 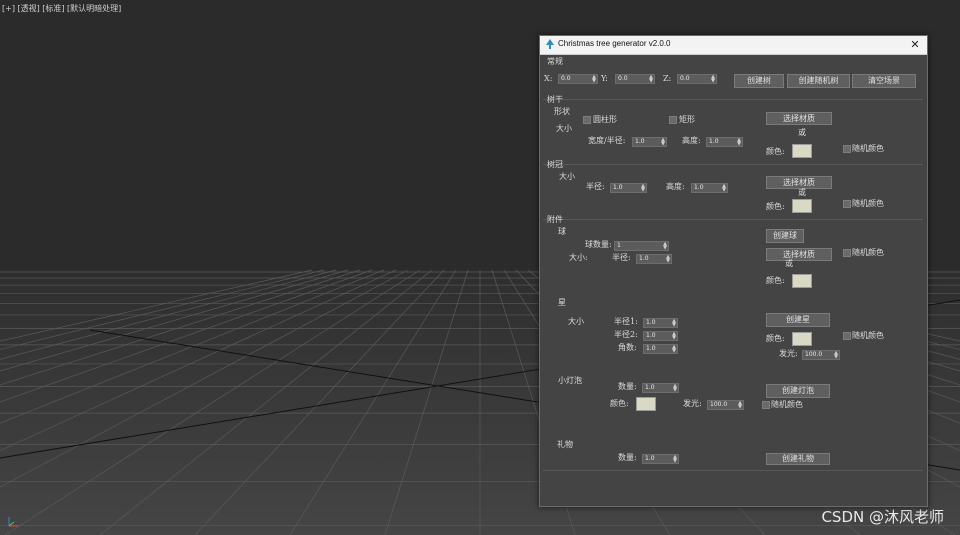 I want to click on ball-radius-spinner: 1.0 ▲ ▼, so click(x=654, y=259).